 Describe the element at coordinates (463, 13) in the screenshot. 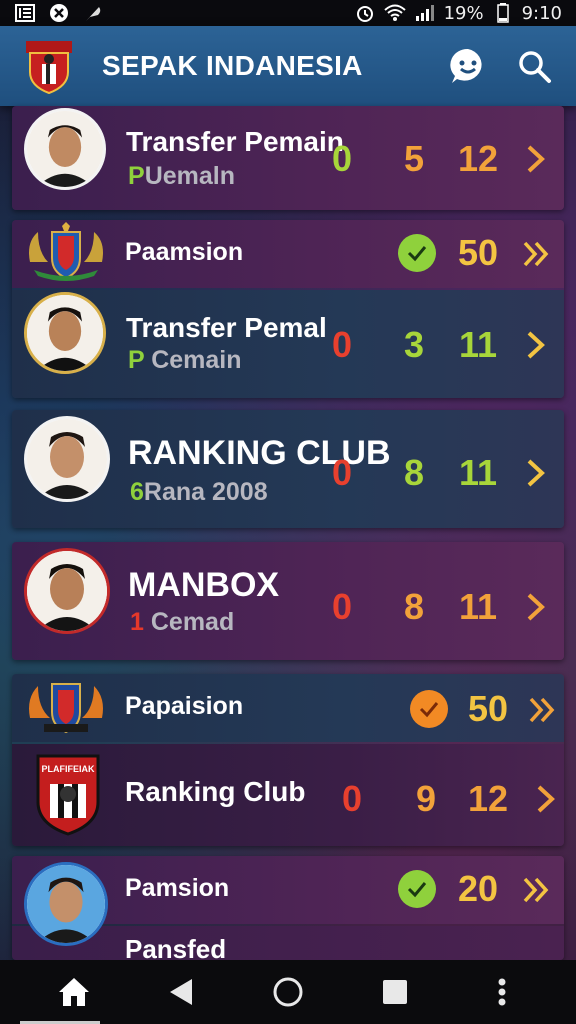

I see `battery-percent: 19%` at that location.